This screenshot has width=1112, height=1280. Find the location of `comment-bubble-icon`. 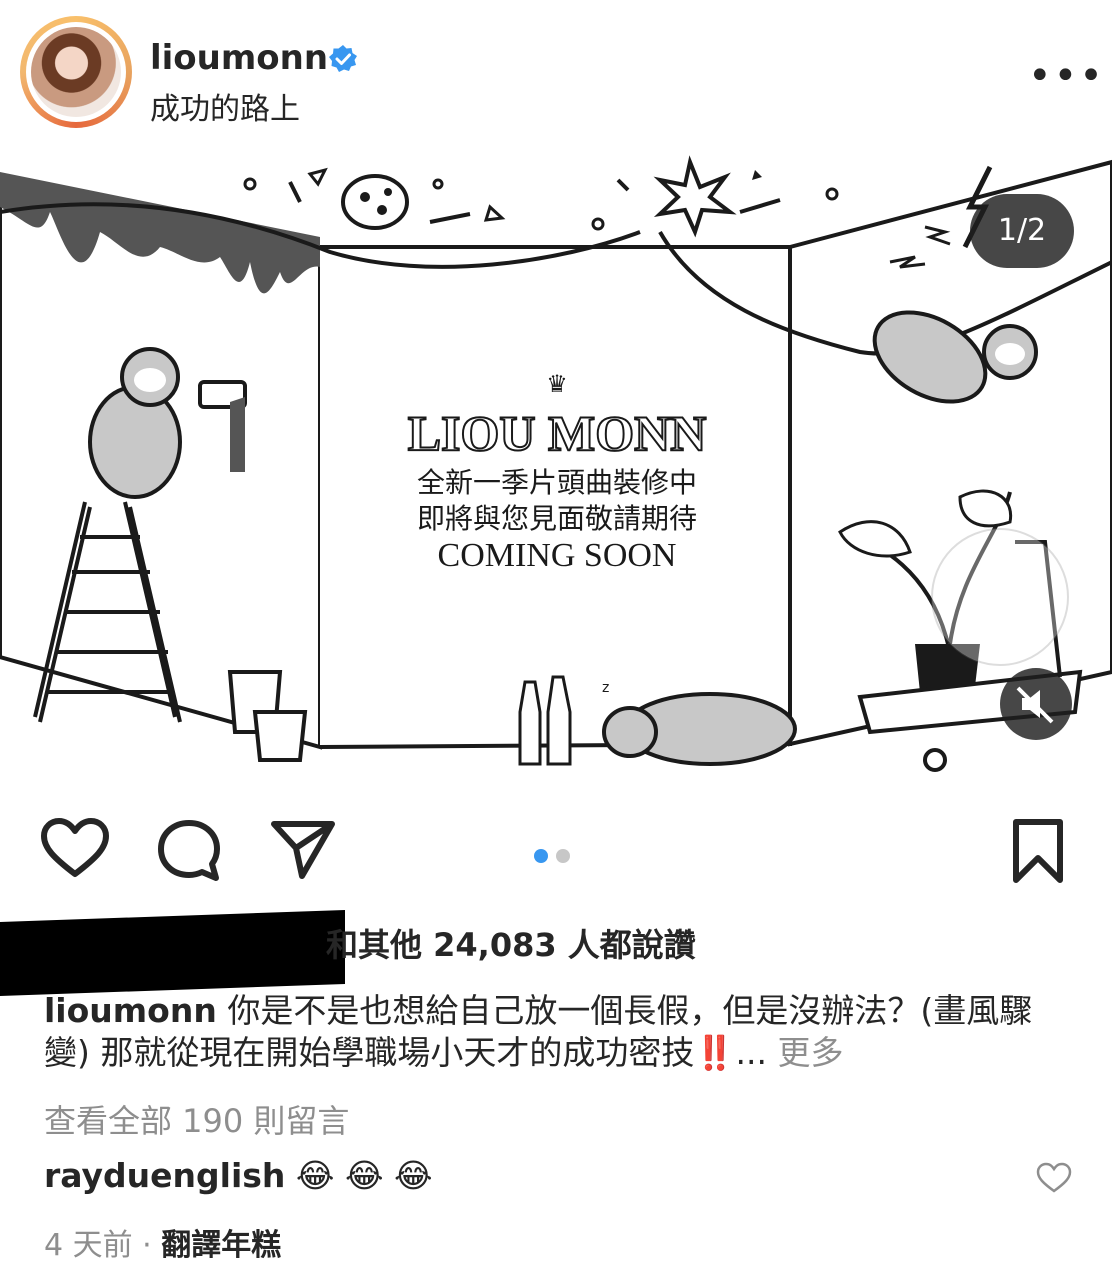

comment-bubble-icon is located at coordinates (189, 851).